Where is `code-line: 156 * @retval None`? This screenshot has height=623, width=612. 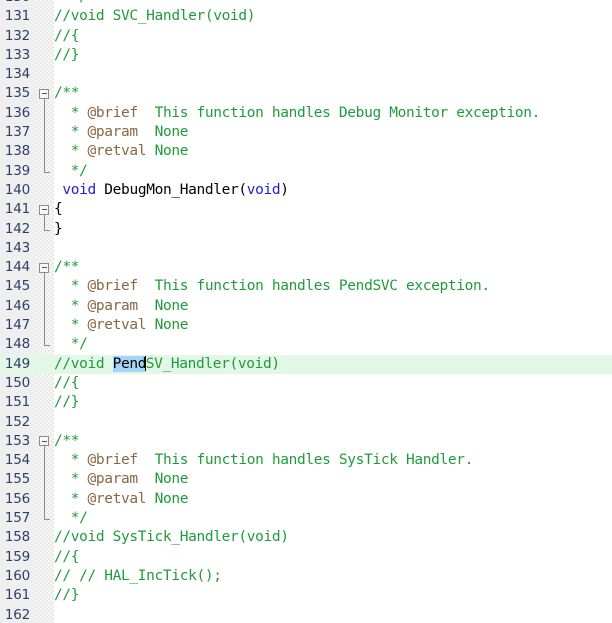 code-line: 156 * @retval None is located at coordinates (306, 499).